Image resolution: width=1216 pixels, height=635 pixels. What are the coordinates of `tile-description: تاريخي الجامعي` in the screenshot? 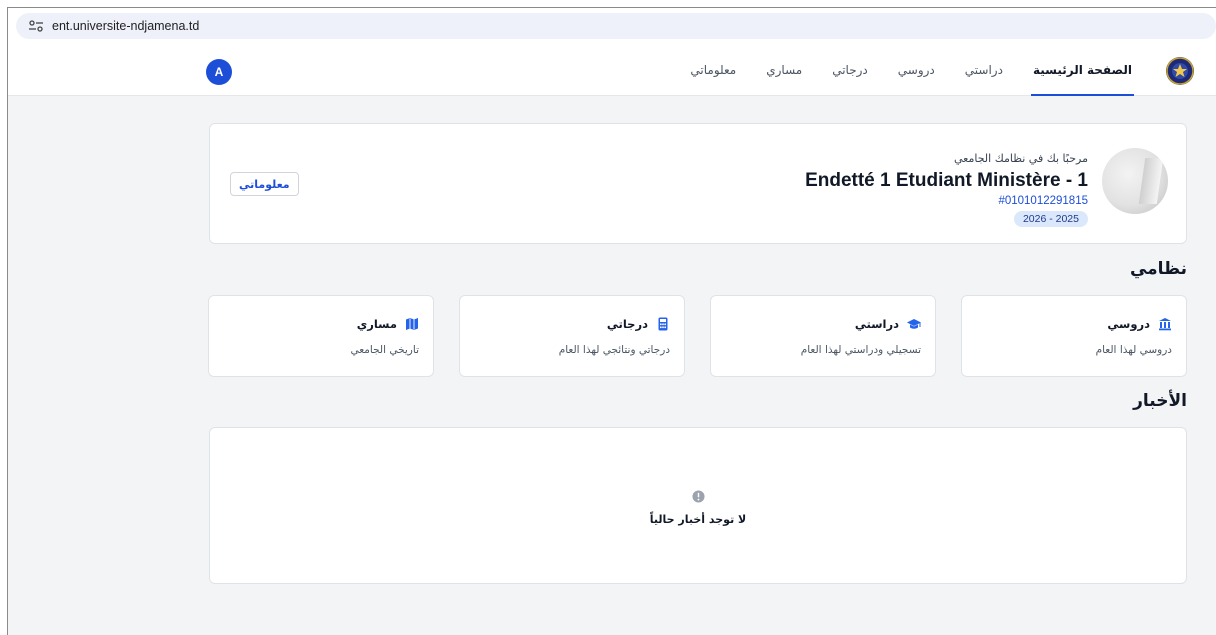 It's located at (384, 350).